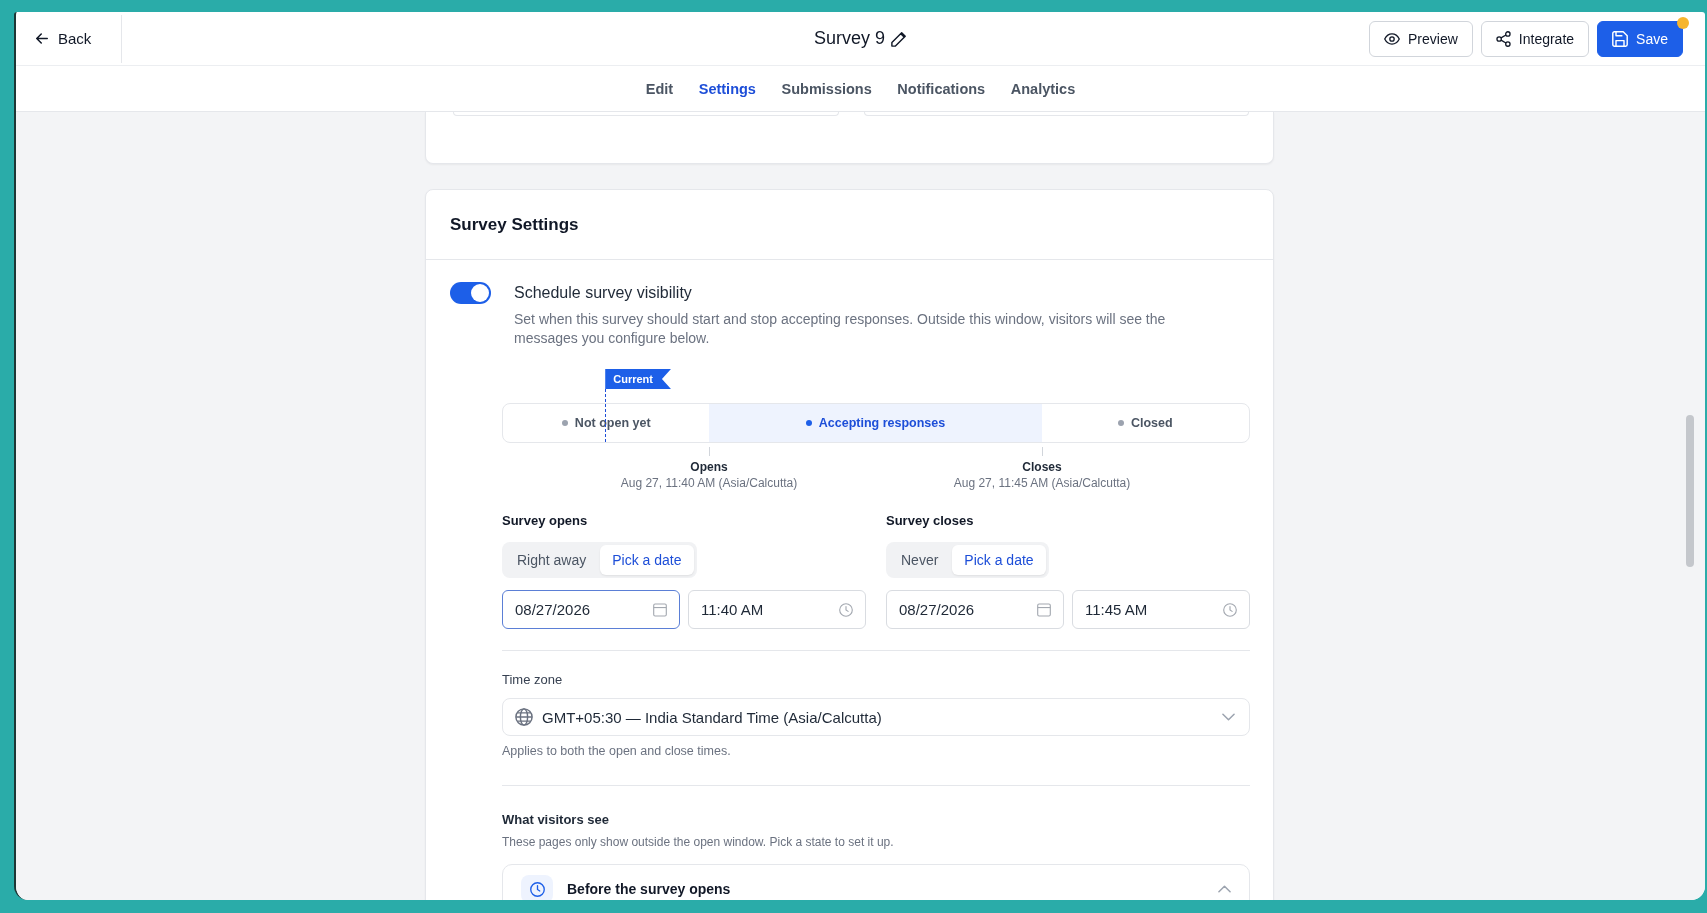 The width and height of the screenshot is (1707, 913). Describe the element at coordinates (709, 467) in the screenshot. I see `bound-label: Opens` at that location.